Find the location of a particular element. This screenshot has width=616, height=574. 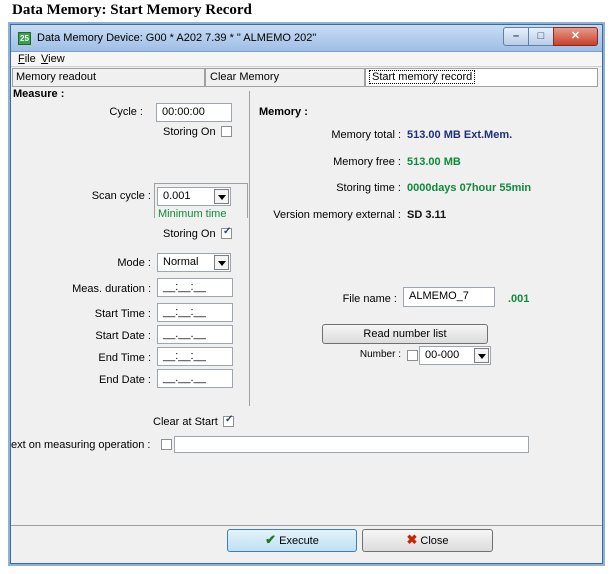

text-on-measuring-input is located at coordinates (351, 444).